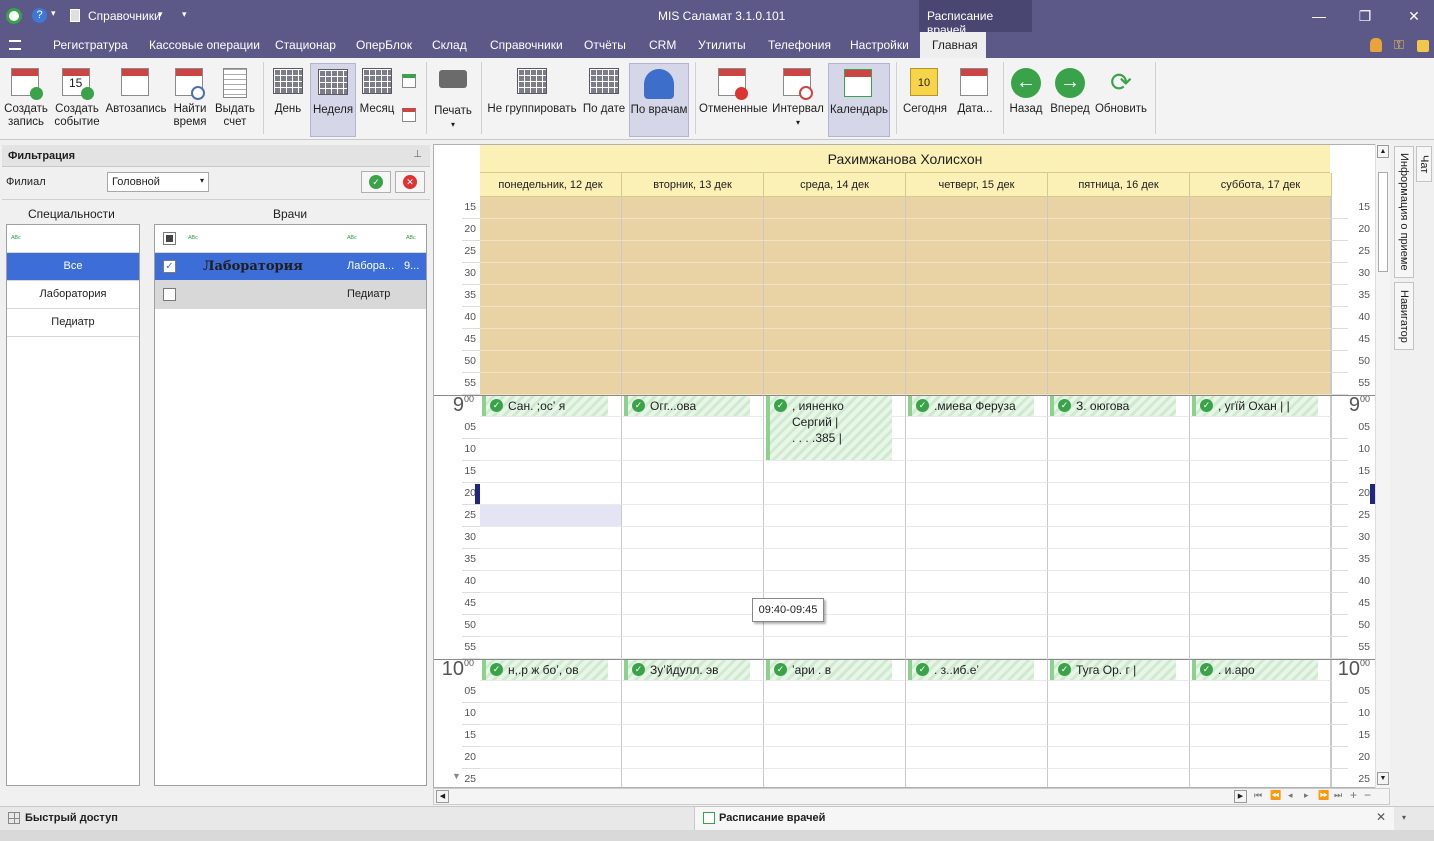 Image resolution: width=1434 pixels, height=841 pixels. I want to click on close-icon: ✕, so click(1414, 16).